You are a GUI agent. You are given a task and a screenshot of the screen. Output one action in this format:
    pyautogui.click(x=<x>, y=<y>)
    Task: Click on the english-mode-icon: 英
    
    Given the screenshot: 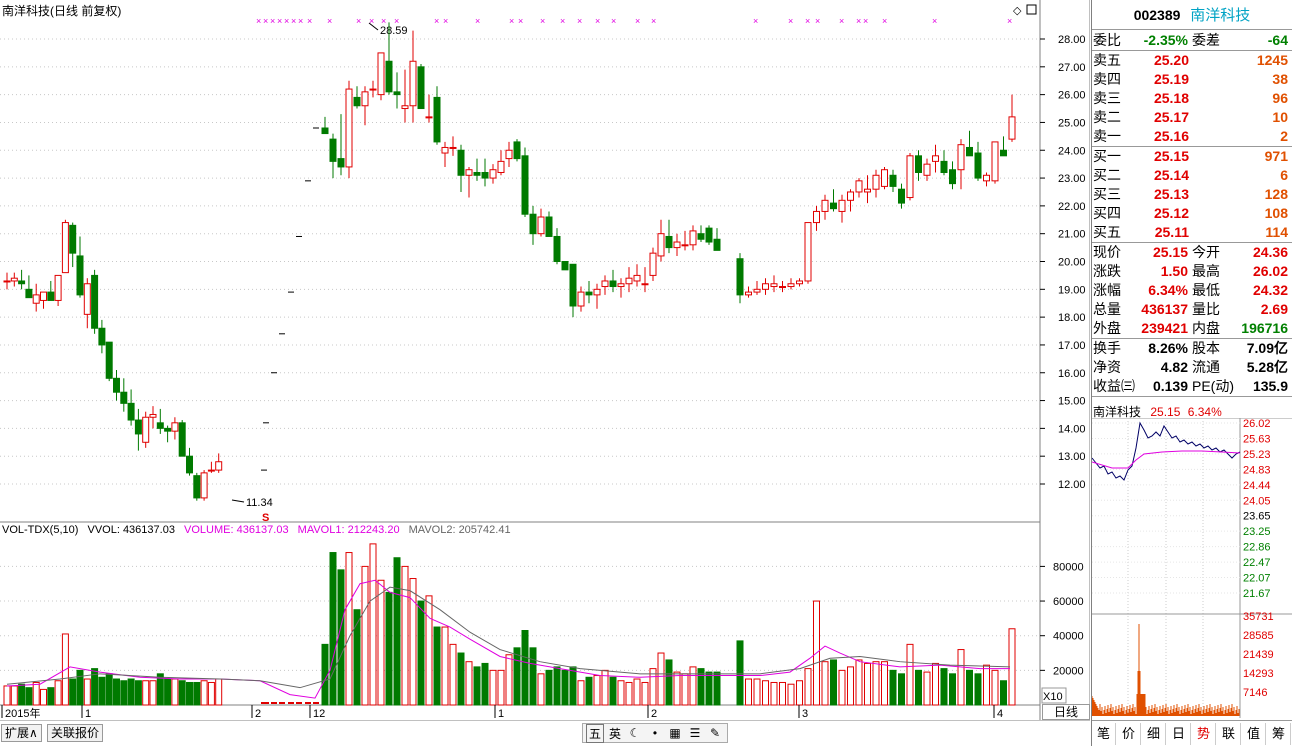 What is the action you would take?
    pyautogui.click(x=615, y=733)
    